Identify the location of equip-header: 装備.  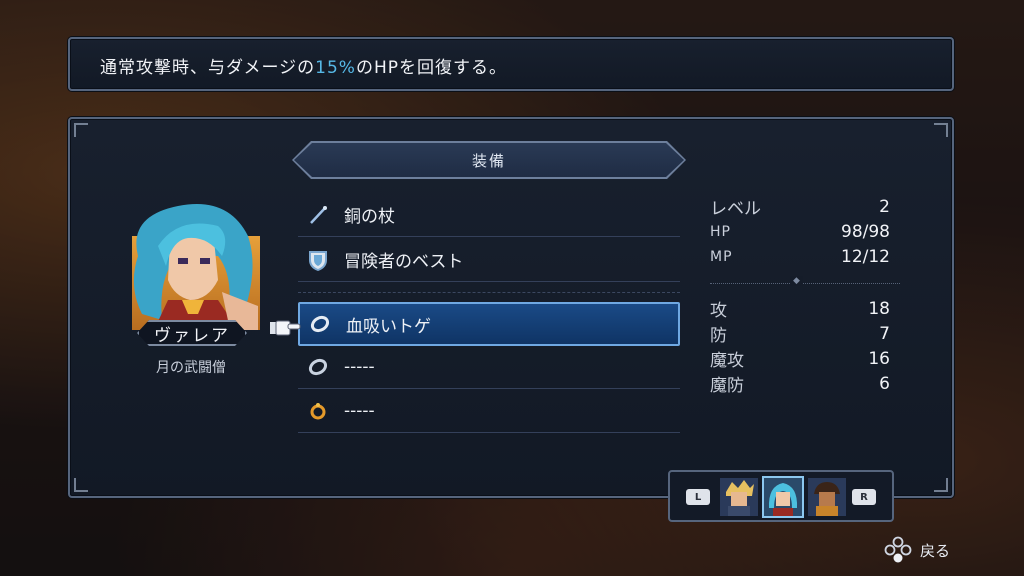
(489, 160).